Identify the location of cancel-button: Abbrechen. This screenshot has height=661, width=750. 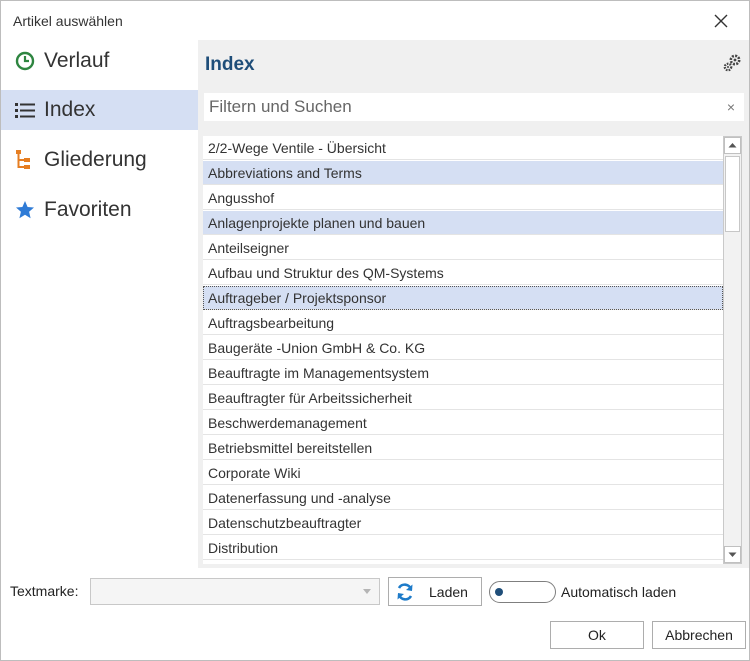
(699, 635).